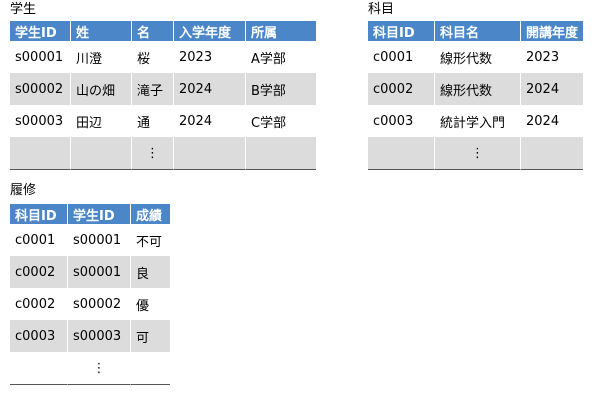  What do you see at coordinates (101, 31) in the screenshot?
I see `column-header: 姓` at bounding box center [101, 31].